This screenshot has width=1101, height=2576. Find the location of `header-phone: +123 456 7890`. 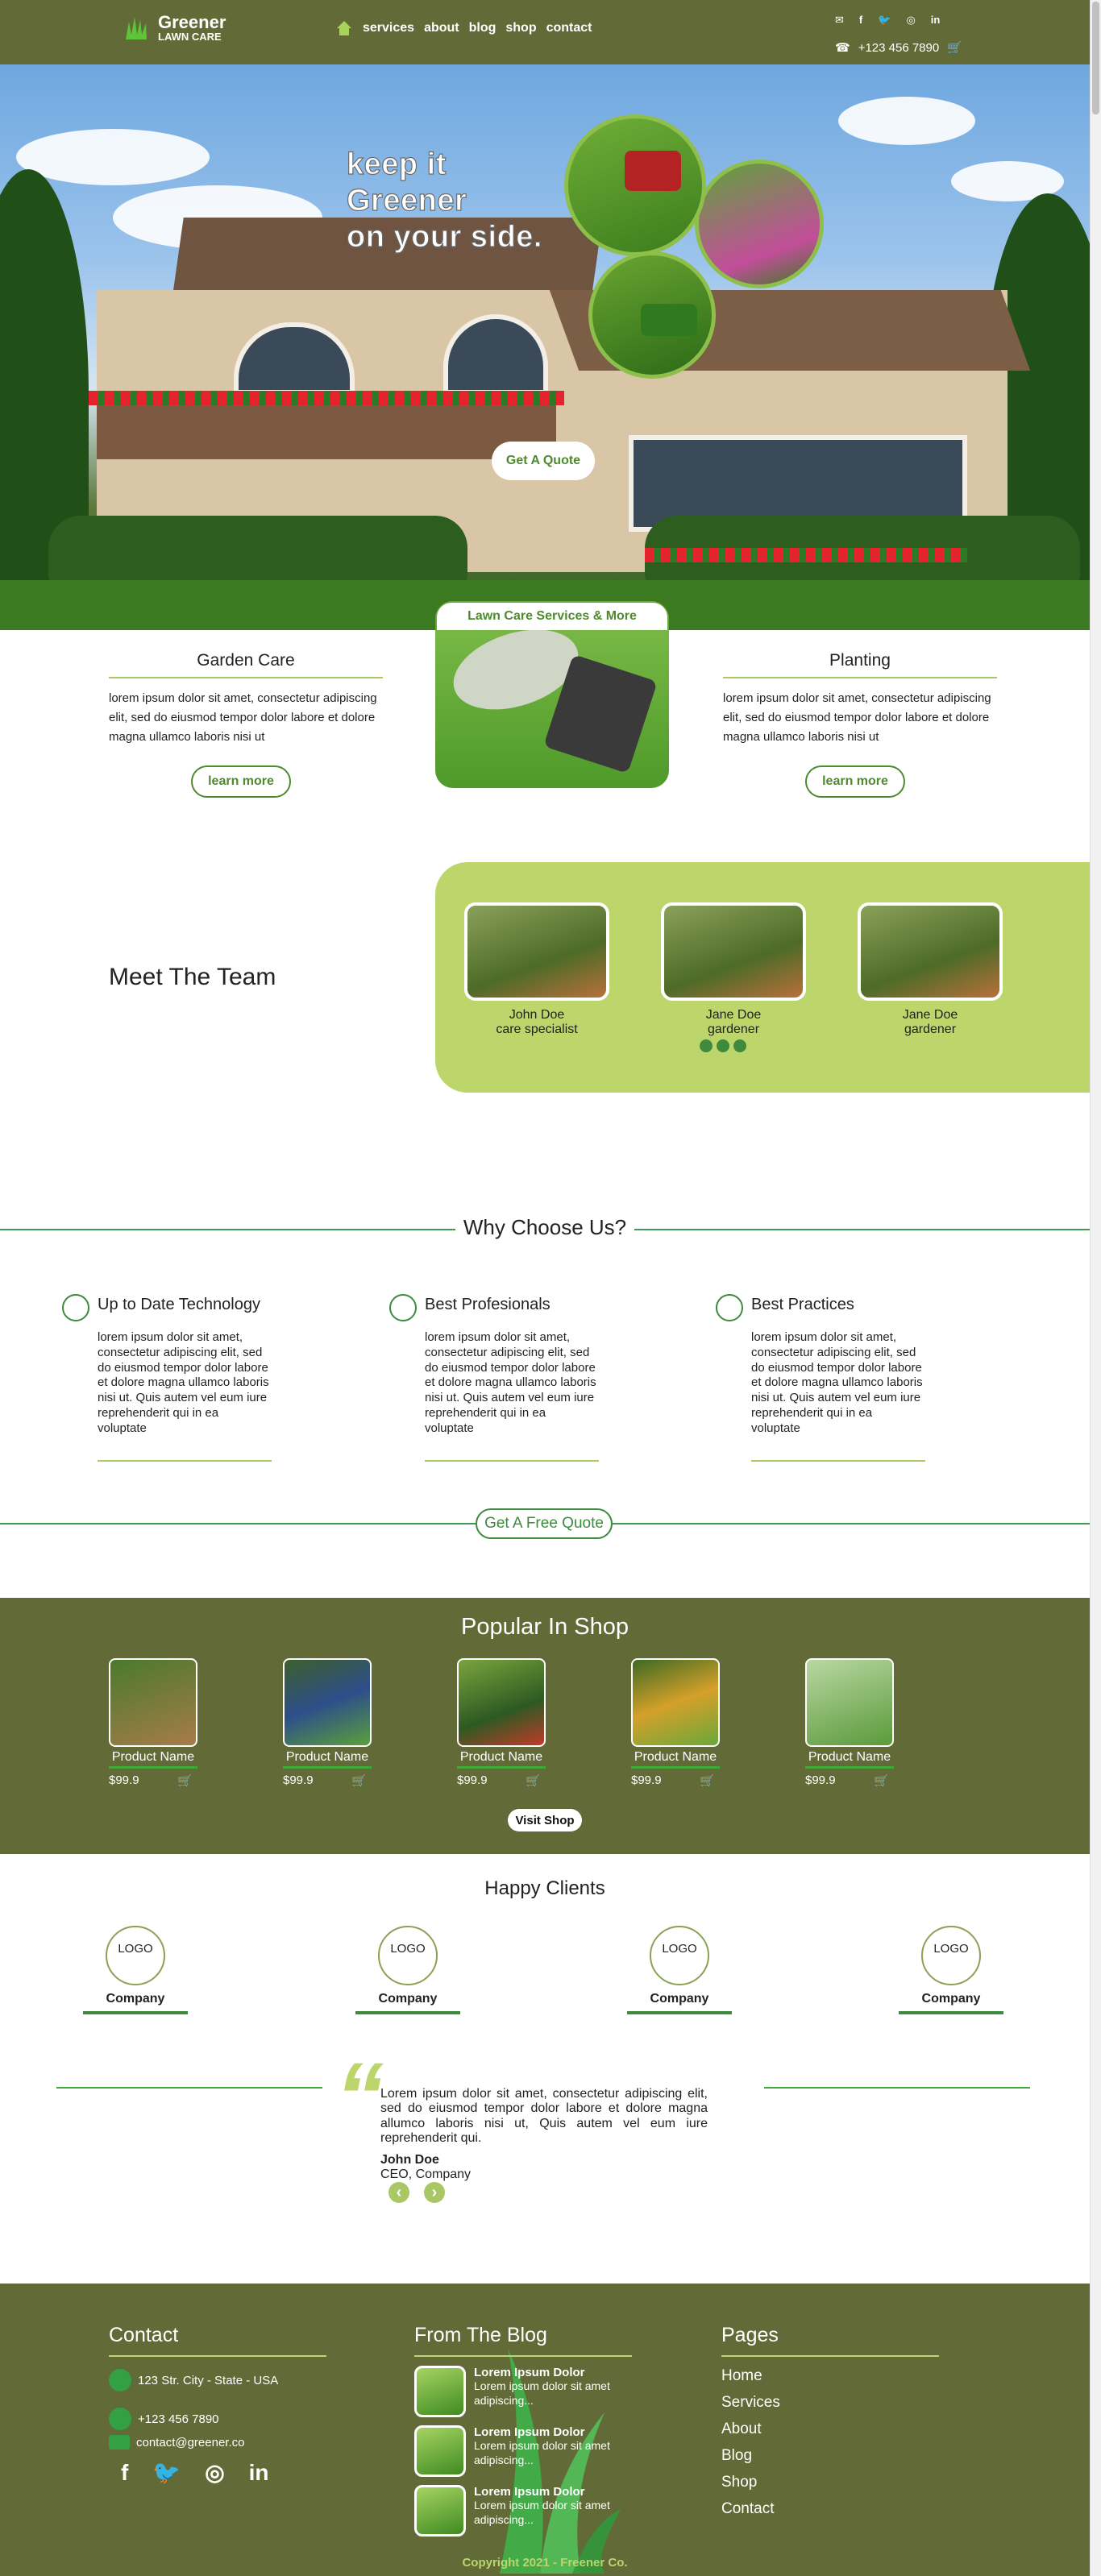

header-phone: +123 456 7890 is located at coordinates (899, 48).